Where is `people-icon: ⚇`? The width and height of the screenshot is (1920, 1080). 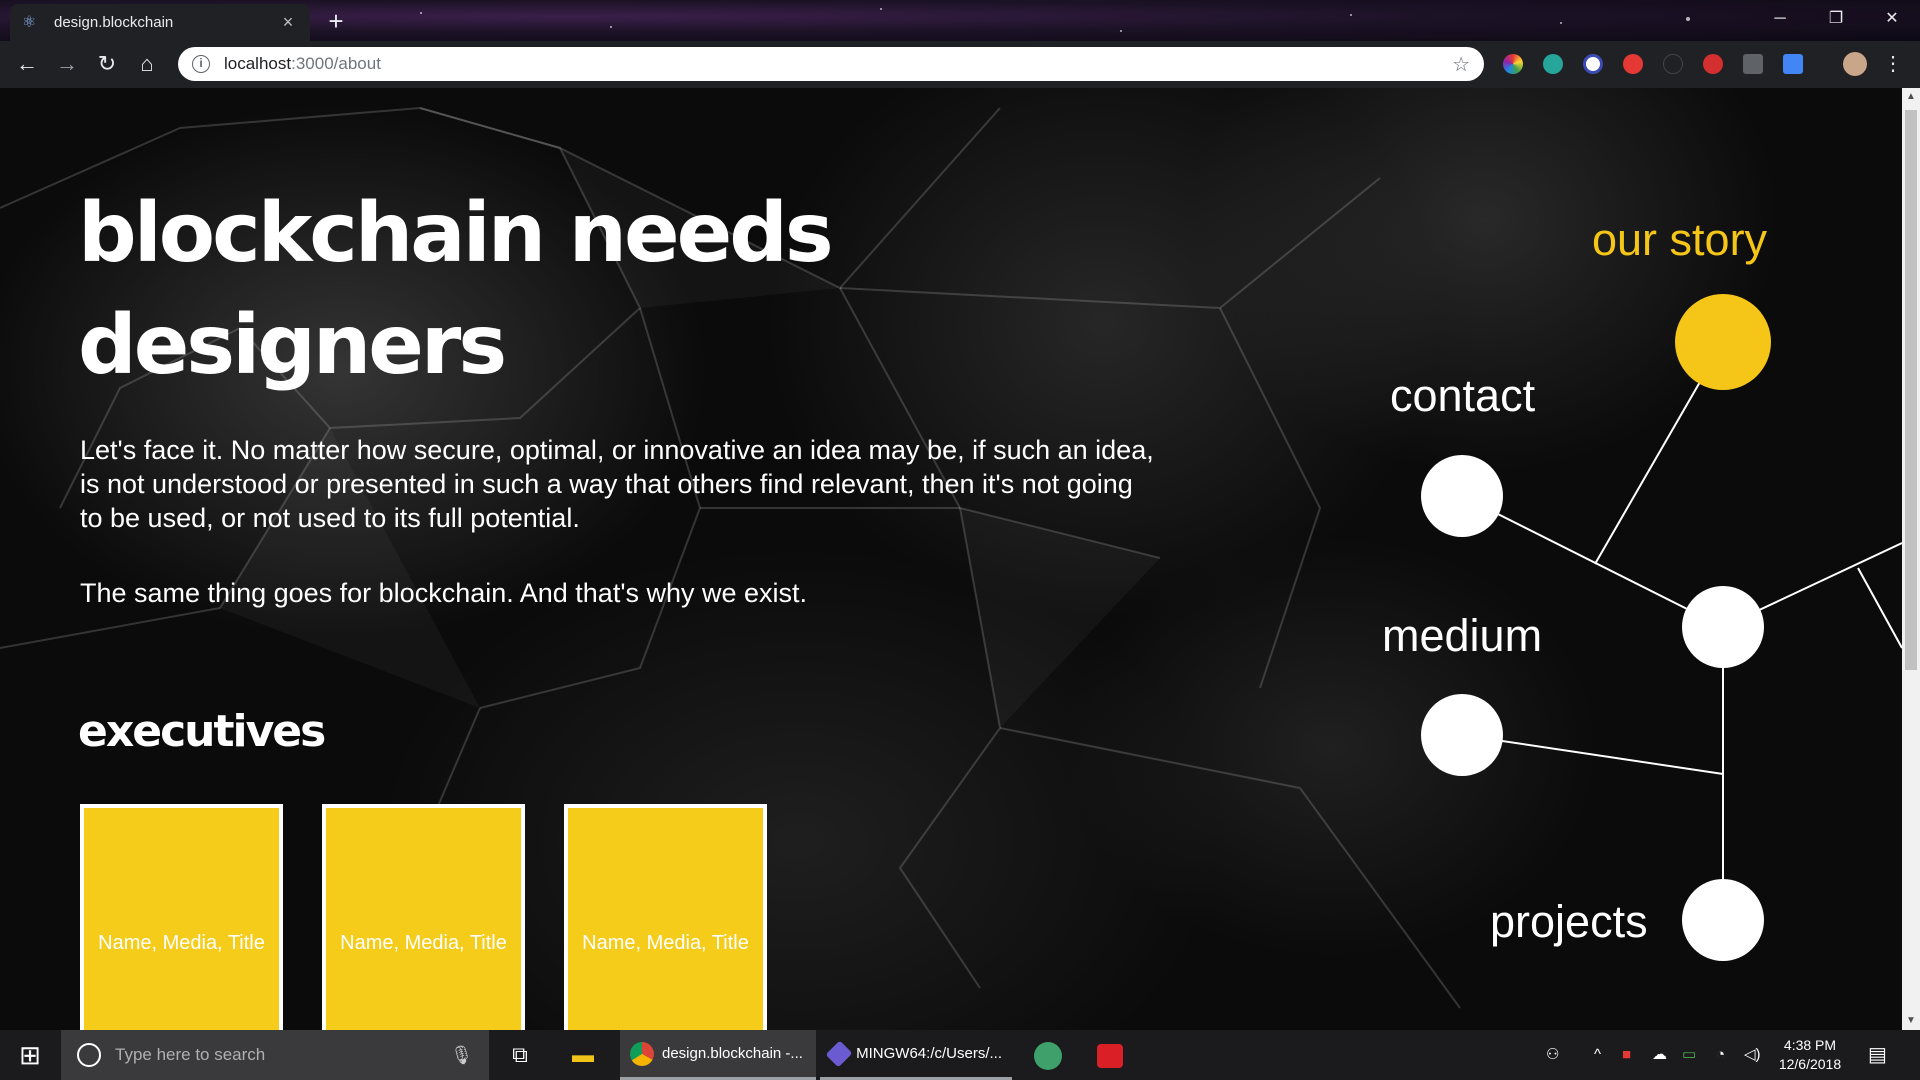
people-icon: ⚇ is located at coordinates (1552, 1055).